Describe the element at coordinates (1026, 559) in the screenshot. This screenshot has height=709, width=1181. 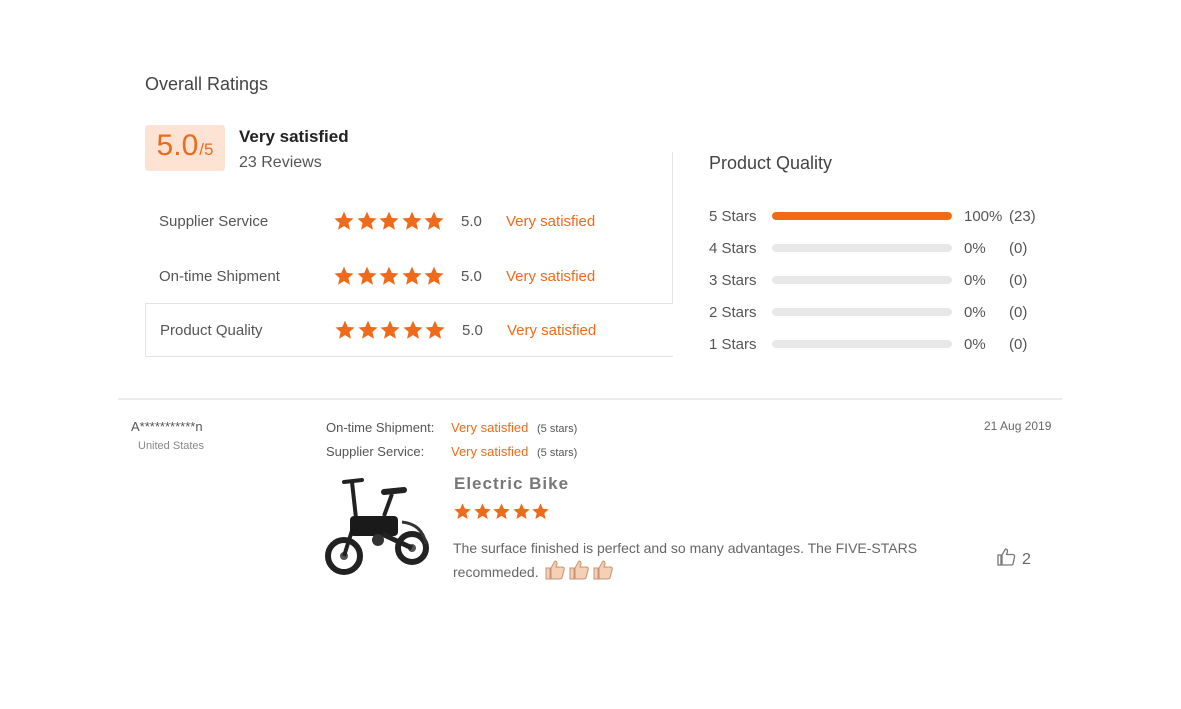
I see `like-count: 2` at that location.